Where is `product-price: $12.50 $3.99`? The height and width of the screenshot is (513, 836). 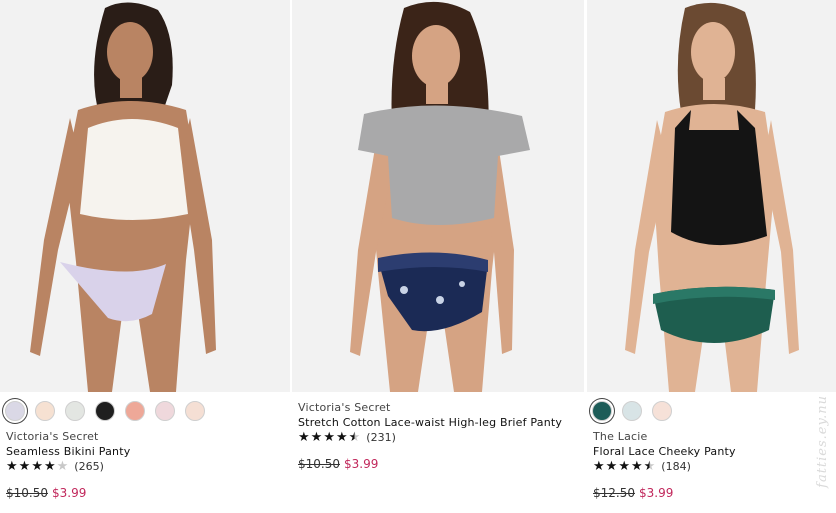 product-price: $12.50 $3.99 is located at coordinates (633, 493).